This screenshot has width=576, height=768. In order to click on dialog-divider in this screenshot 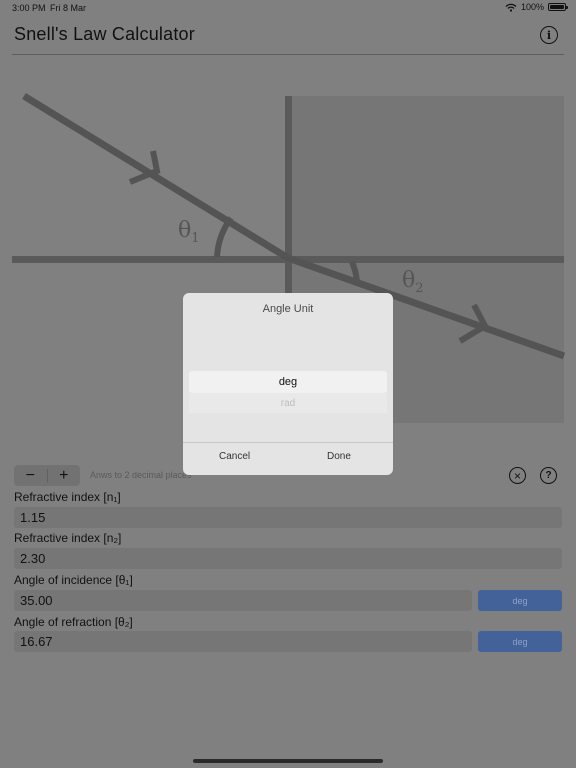, I will do `click(288, 442)`.